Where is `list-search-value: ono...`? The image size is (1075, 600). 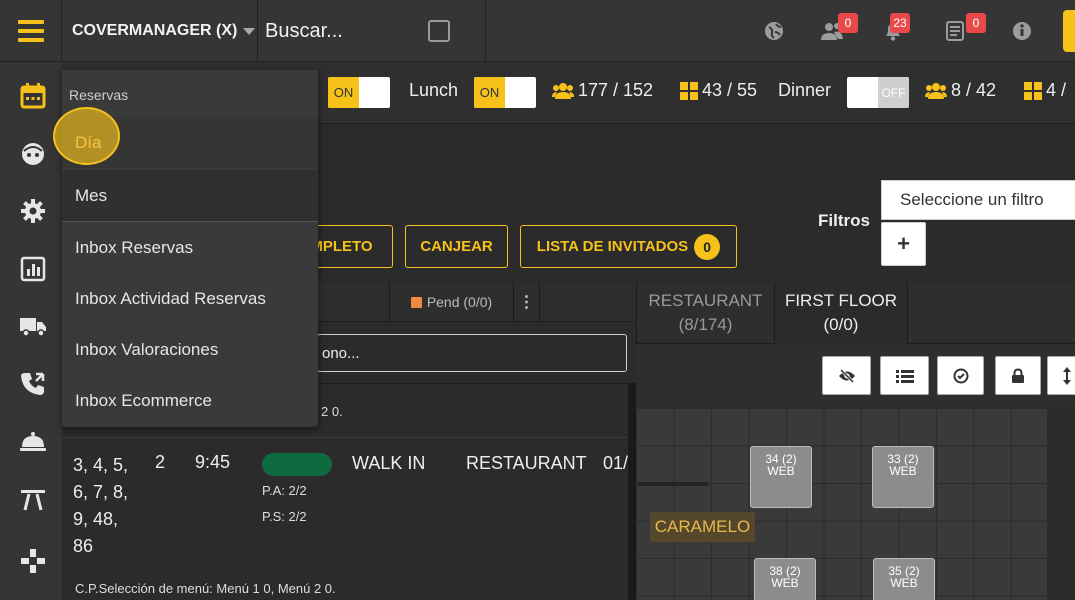 list-search-value: ono... is located at coordinates (341, 353).